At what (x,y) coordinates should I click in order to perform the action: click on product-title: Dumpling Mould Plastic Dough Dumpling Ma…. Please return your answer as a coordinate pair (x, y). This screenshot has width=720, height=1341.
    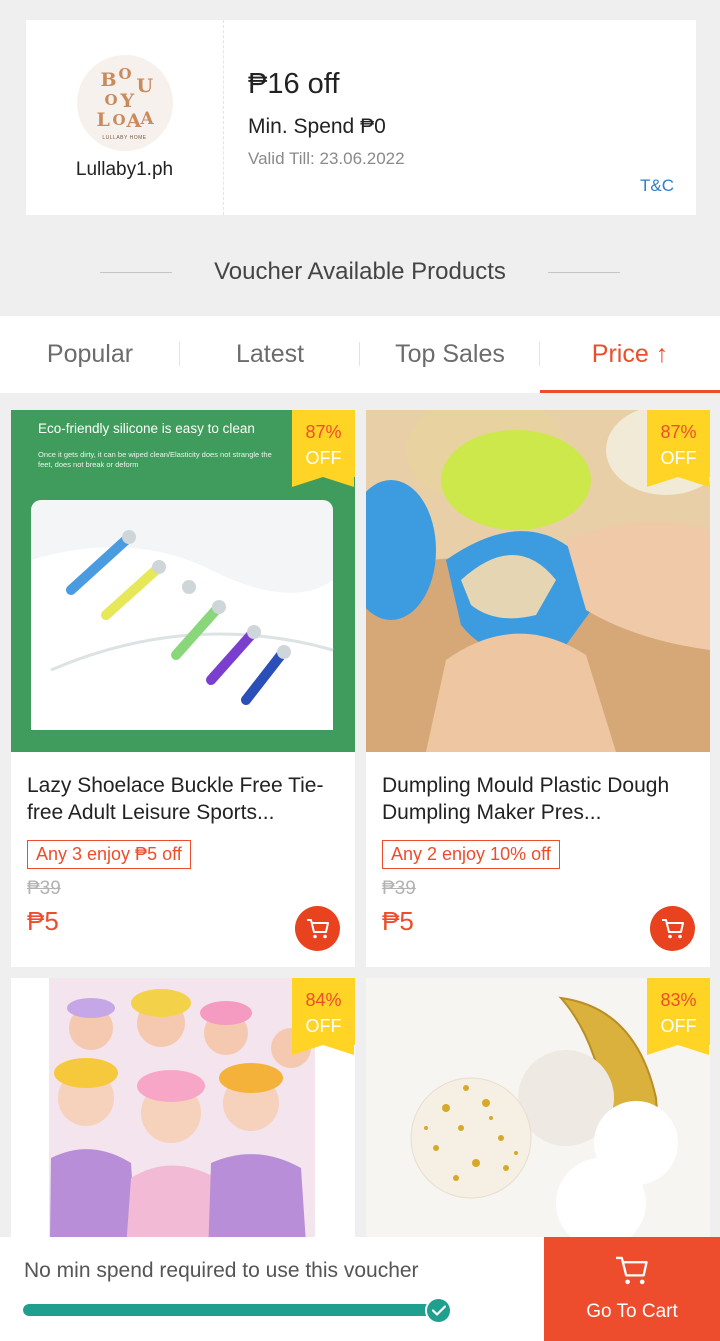
    Looking at the image, I should click on (526, 799).